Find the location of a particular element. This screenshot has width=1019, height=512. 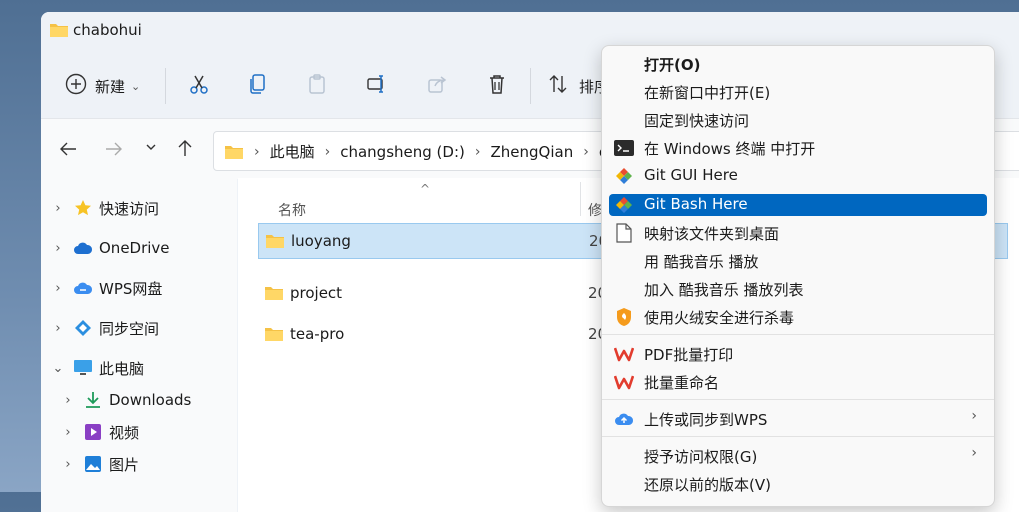

share-icon is located at coordinates (437, 86).